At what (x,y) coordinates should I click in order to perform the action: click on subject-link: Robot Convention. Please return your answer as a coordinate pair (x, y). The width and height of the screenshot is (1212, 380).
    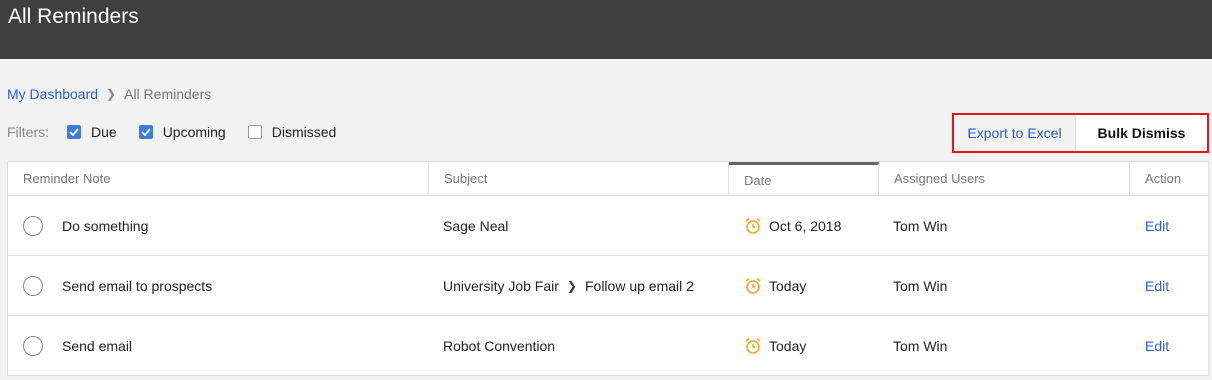
    Looking at the image, I should click on (499, 346).